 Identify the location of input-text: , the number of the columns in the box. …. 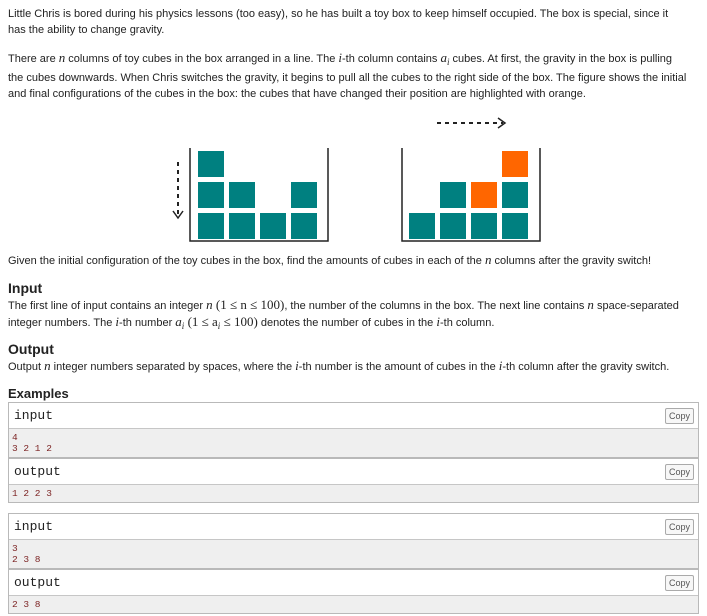
(436, 306).